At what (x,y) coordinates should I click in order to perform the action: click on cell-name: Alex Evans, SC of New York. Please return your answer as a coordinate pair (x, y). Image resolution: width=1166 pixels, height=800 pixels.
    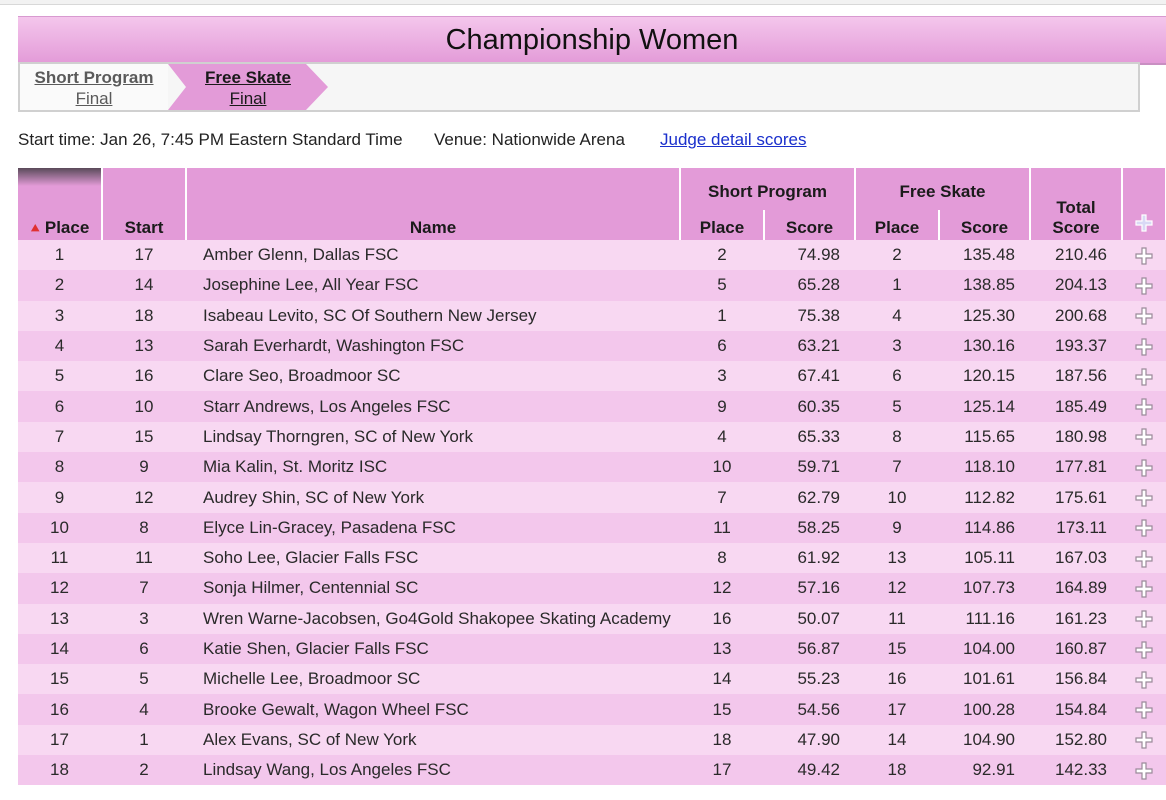
    Looking at the image, I should click on (433, 740).